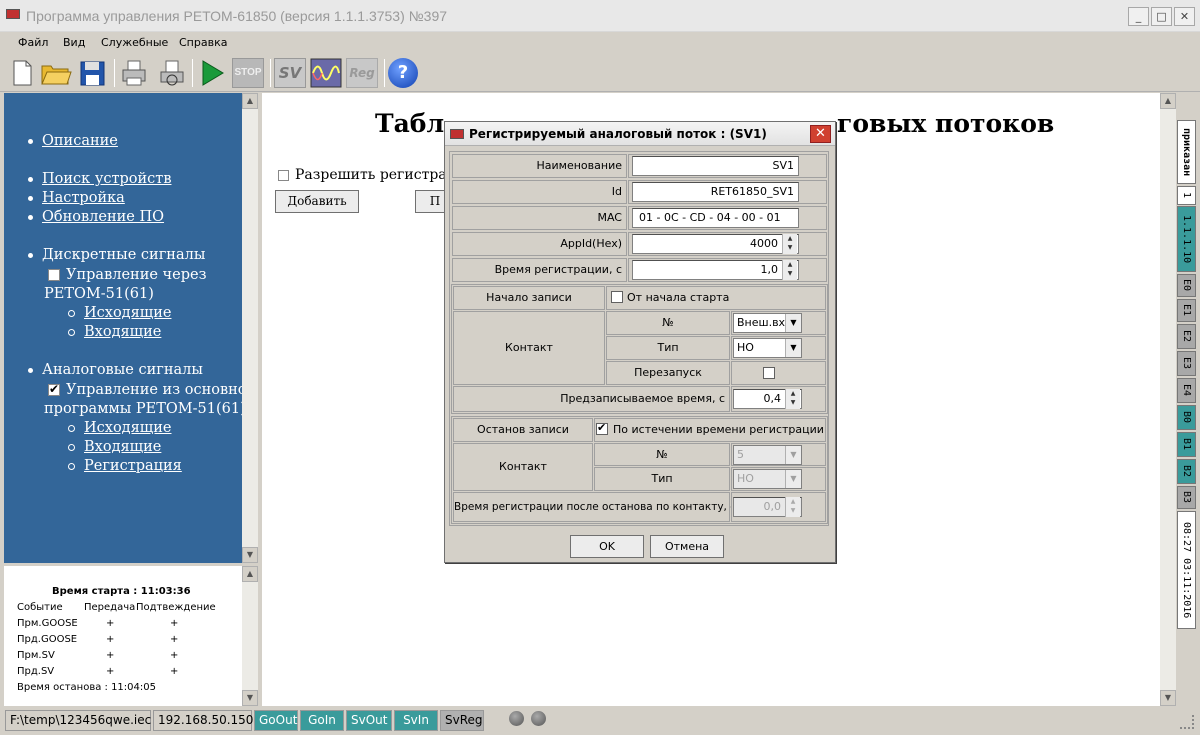 Image resolution: width=1200 pixels, height=735 pixels. I want to click on analog-control-checkbox, so click(54, 389).